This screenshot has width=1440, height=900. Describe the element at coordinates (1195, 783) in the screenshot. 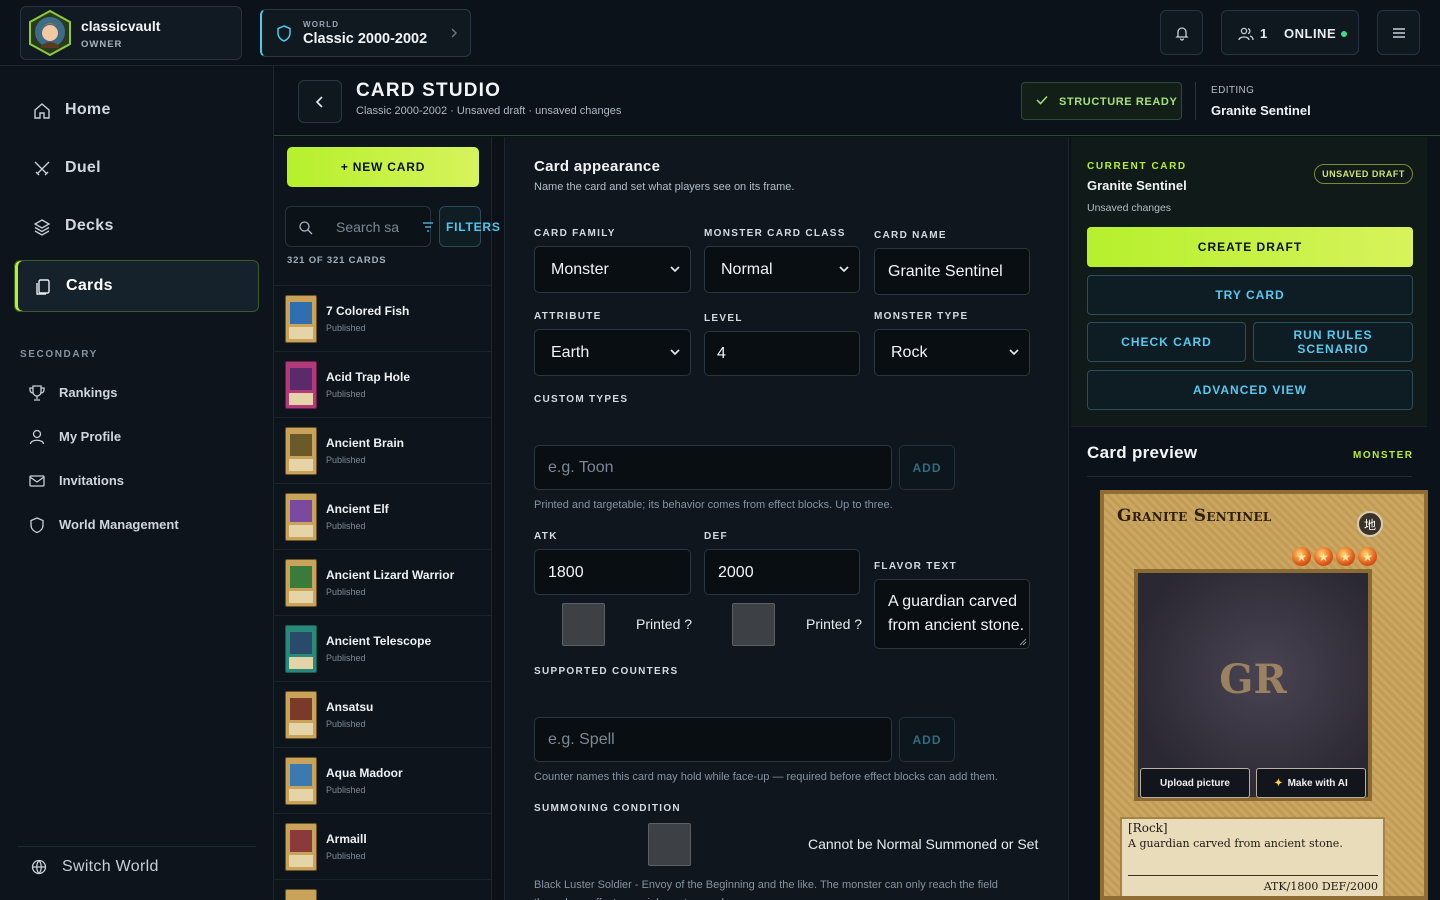

I see `upload-picture-button: Upload picture` at that location.